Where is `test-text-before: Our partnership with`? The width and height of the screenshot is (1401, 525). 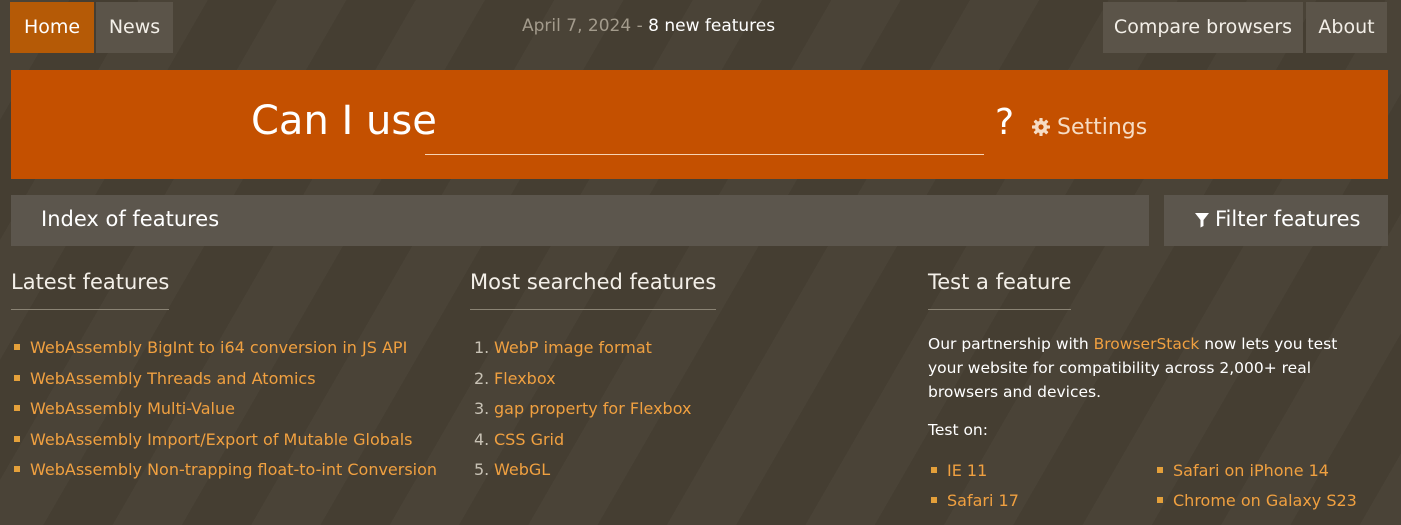
test-text-before: Our partnership with is located at coordinates (1011, 344).